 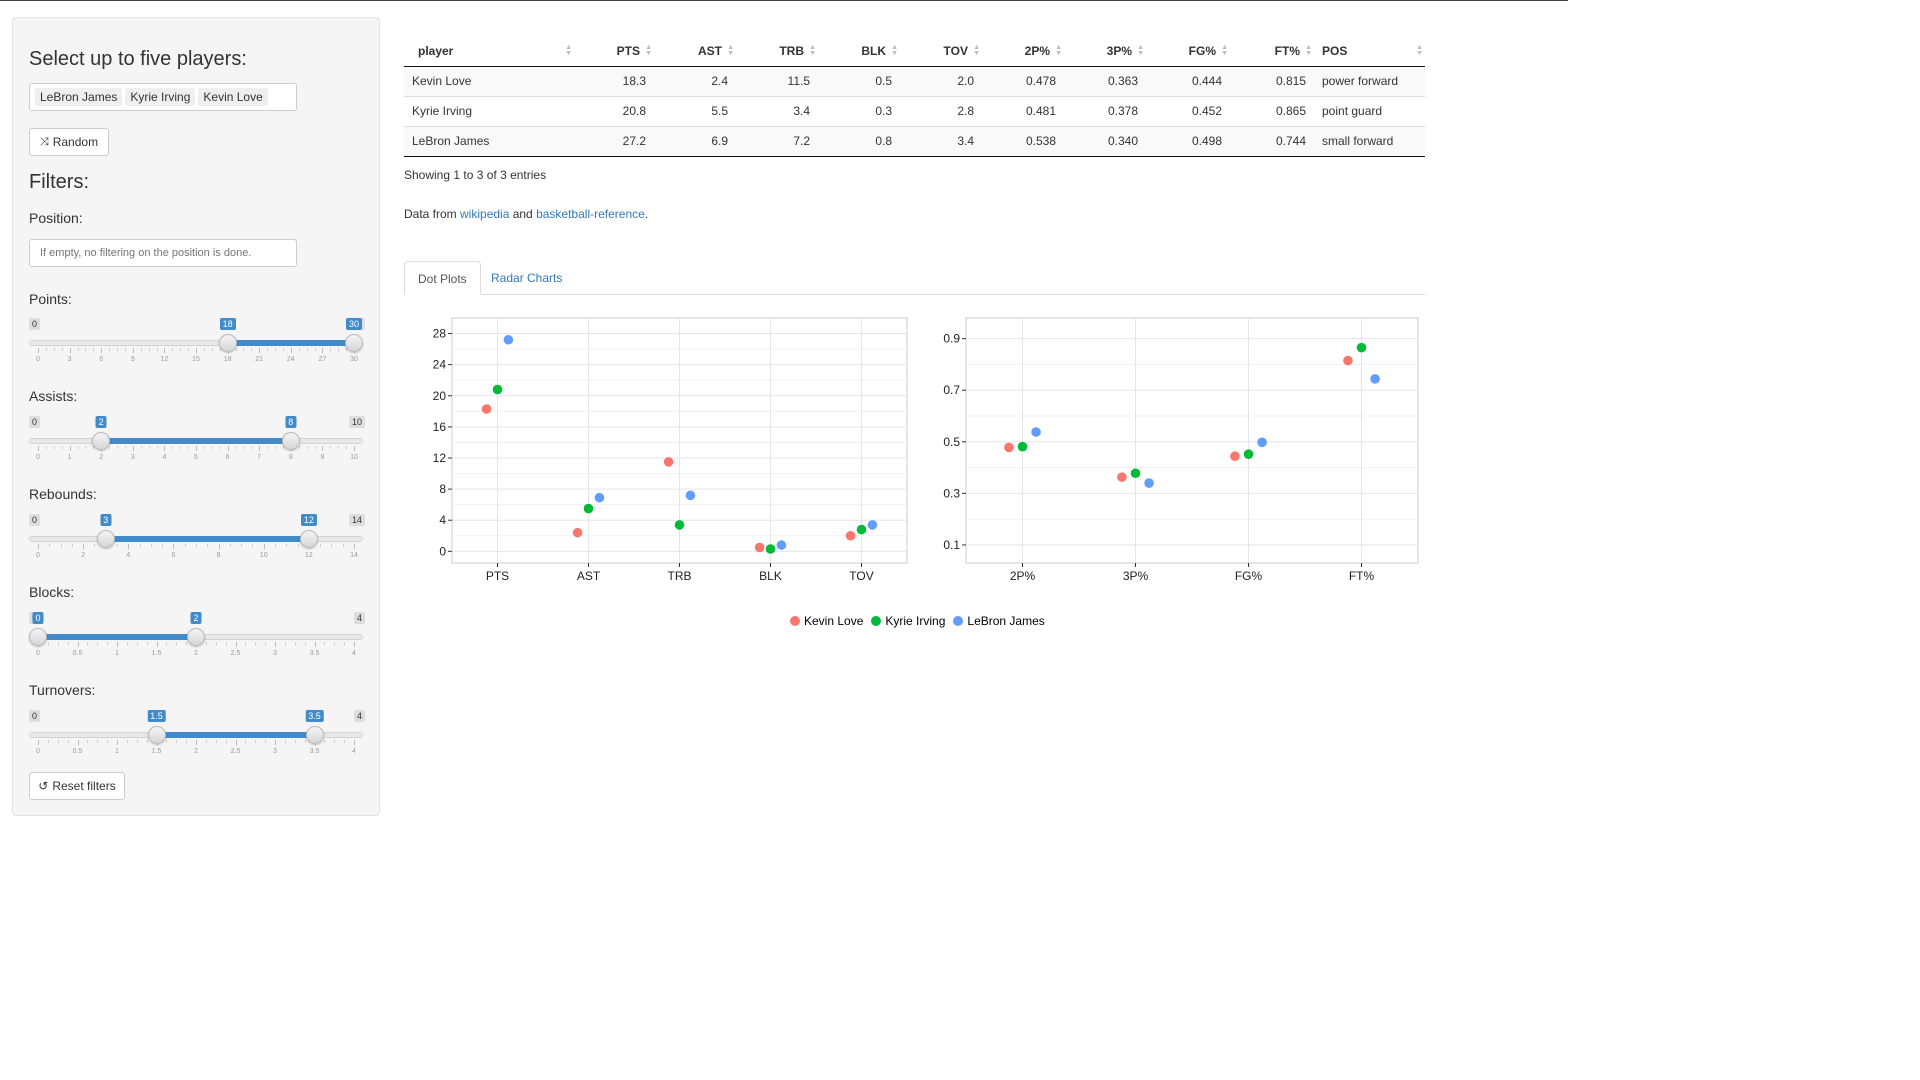 I want to click on slider-assists: 0 10 2 8 0 1 2 3 4 5 6 7 8 9 10, so click(x=197, y=446).